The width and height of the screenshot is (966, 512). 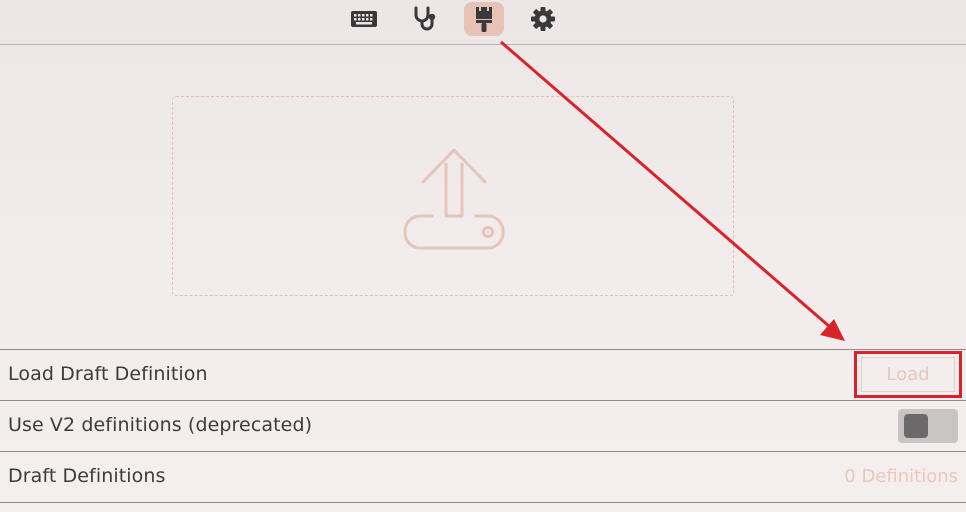 I want to click on load-button-highlight: Load, so click(x=908, y=374).